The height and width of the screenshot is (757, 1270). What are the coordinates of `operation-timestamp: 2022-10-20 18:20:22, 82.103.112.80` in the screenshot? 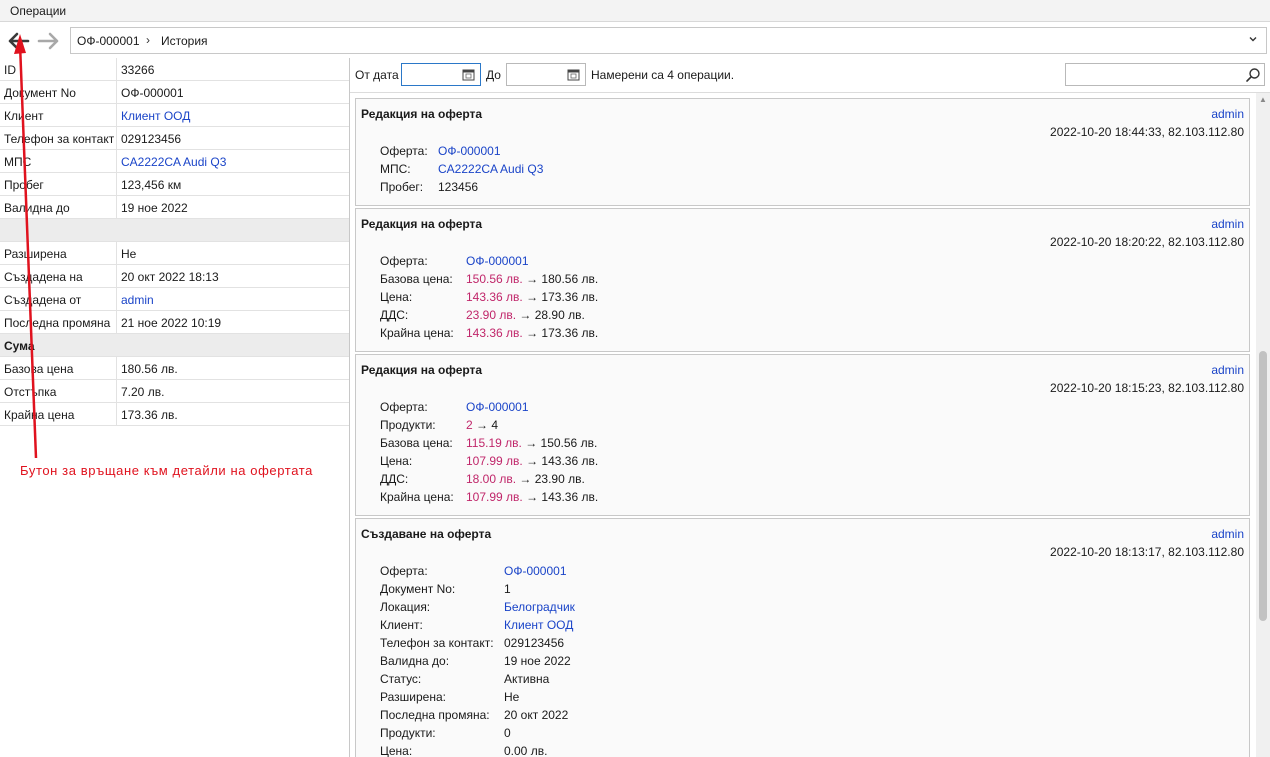 It's located at (1147, 242).